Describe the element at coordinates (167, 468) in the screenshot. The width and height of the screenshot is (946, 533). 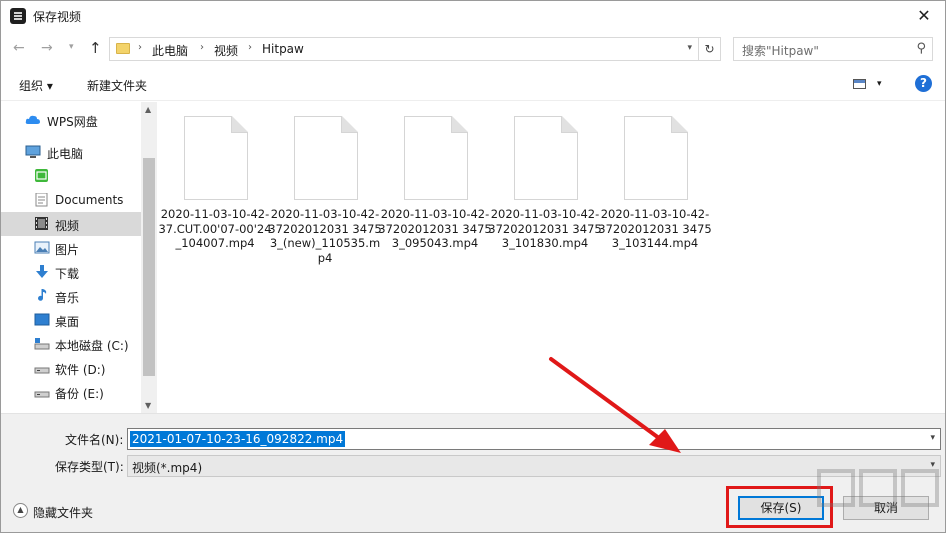
I see `filetype-value: 视频(*.mp4)` at that location.